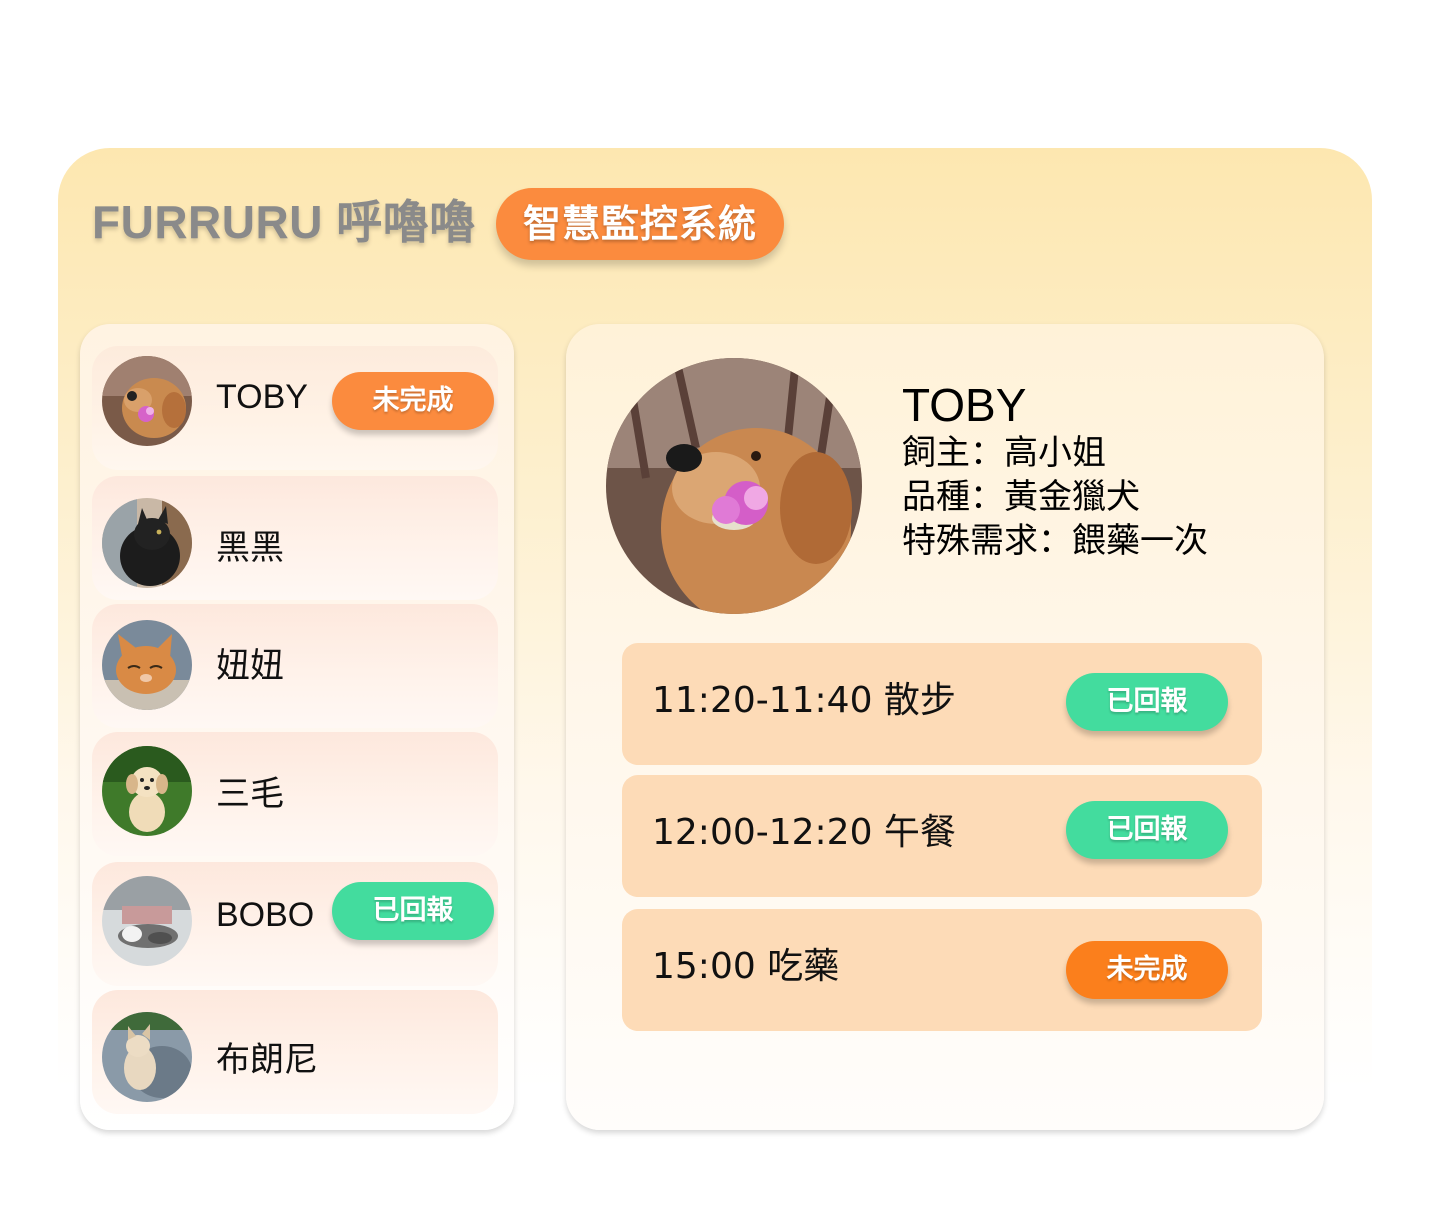  I want to click on task-row: 12:00-12:20 午餐 已回報, so click(942, 836).